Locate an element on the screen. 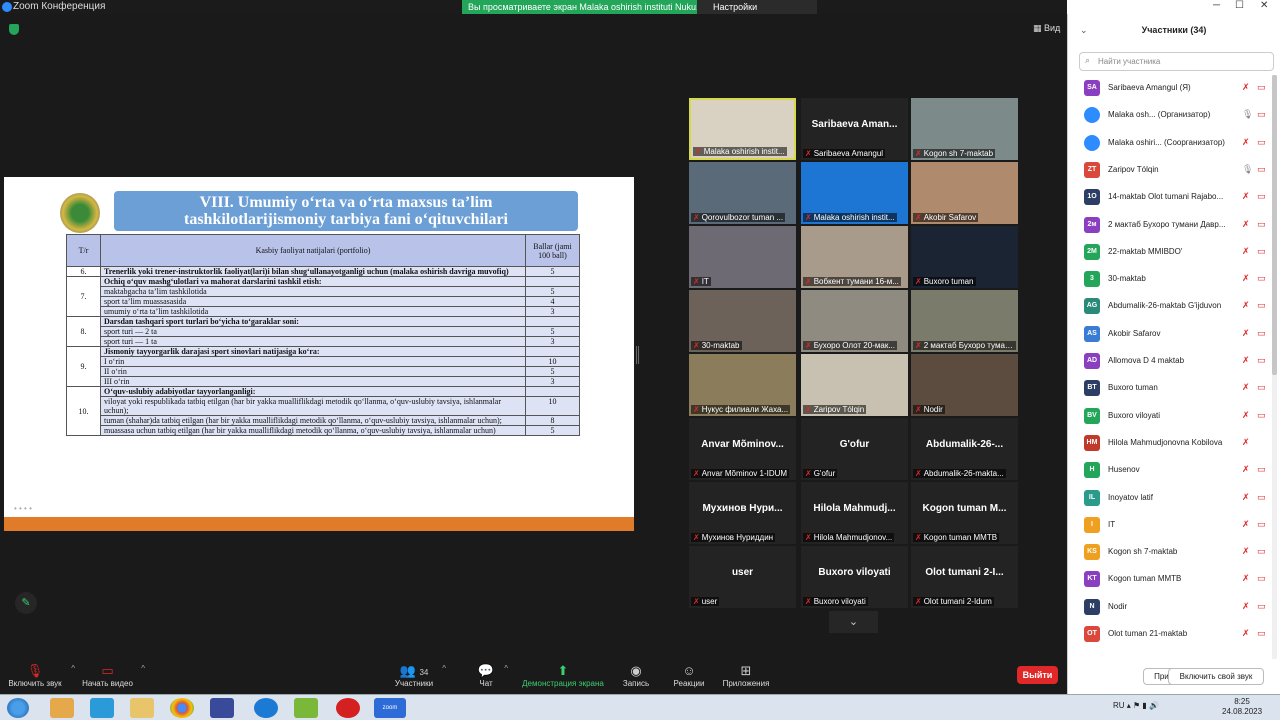  video-tile: Buxoro viloyati ✗ Buxoro viloyati is located at coordinates (854, 577).